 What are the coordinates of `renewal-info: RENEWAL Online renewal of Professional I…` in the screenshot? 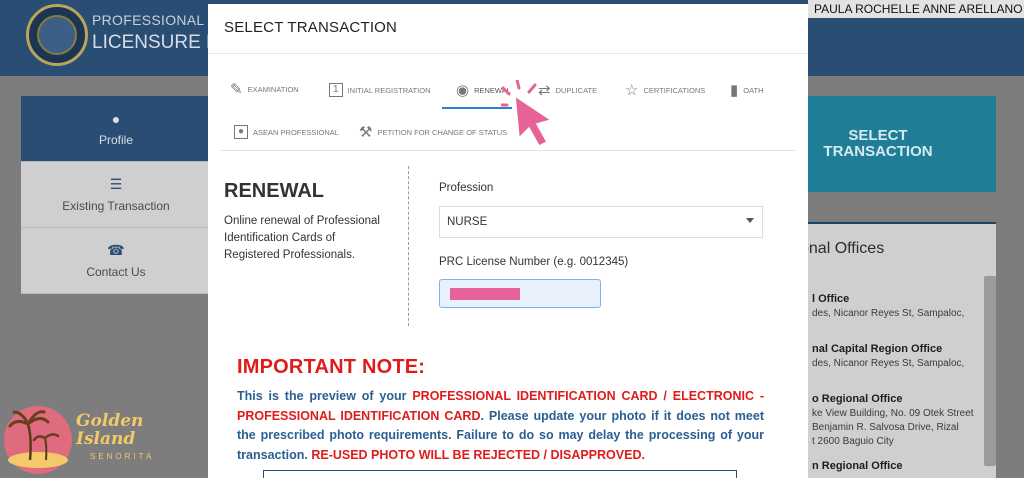 It's located at (309, 222).